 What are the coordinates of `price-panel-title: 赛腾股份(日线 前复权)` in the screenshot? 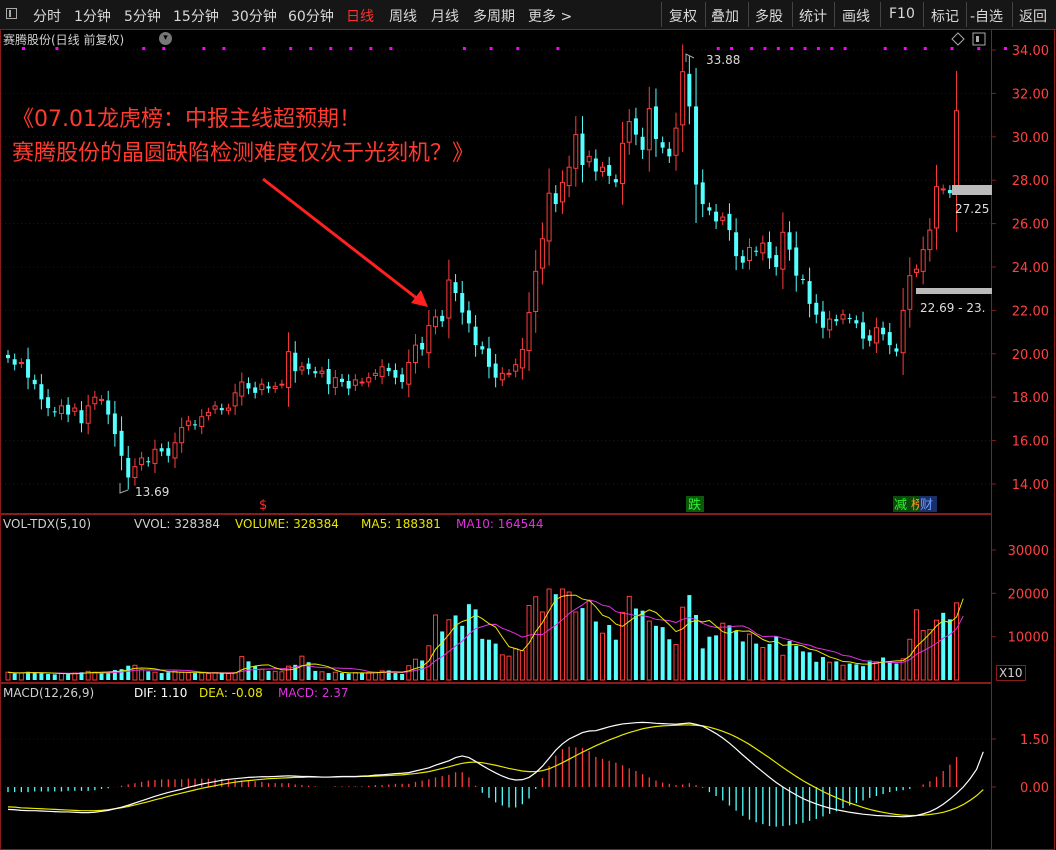 It's located at (64, 40).